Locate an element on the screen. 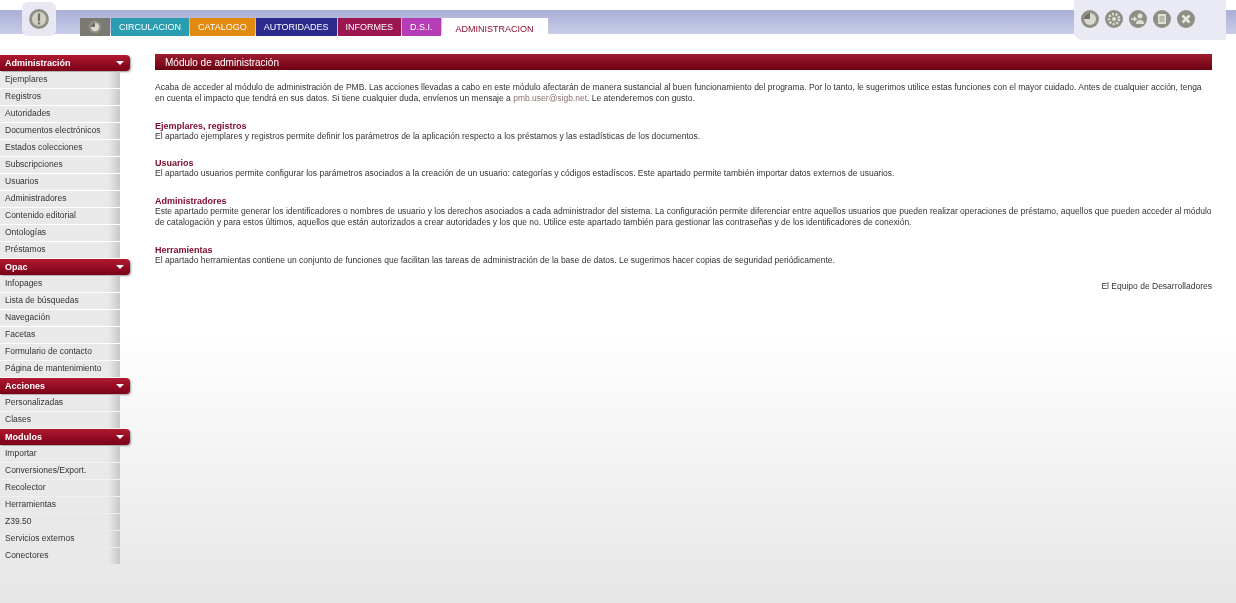 The width and height of the screenshot is (1236, 603). sidebar-item: Contenido editorial is located at coordinates (60, 216).